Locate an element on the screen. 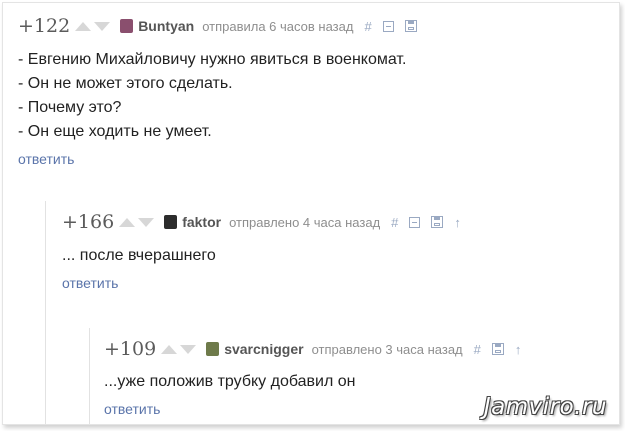 The image size is (625, 431). author-link: svarcnigger is located at coordinates (263, 349).